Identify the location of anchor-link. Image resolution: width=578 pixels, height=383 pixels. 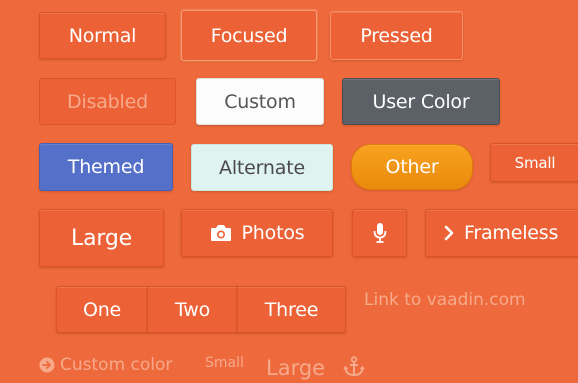
(354, 369).